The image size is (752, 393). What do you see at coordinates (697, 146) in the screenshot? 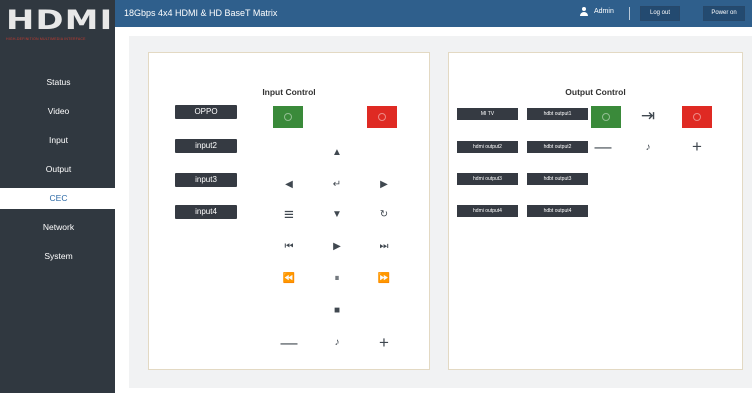
I see `output-volume-up-button: +` at bounding box center [697, 146].